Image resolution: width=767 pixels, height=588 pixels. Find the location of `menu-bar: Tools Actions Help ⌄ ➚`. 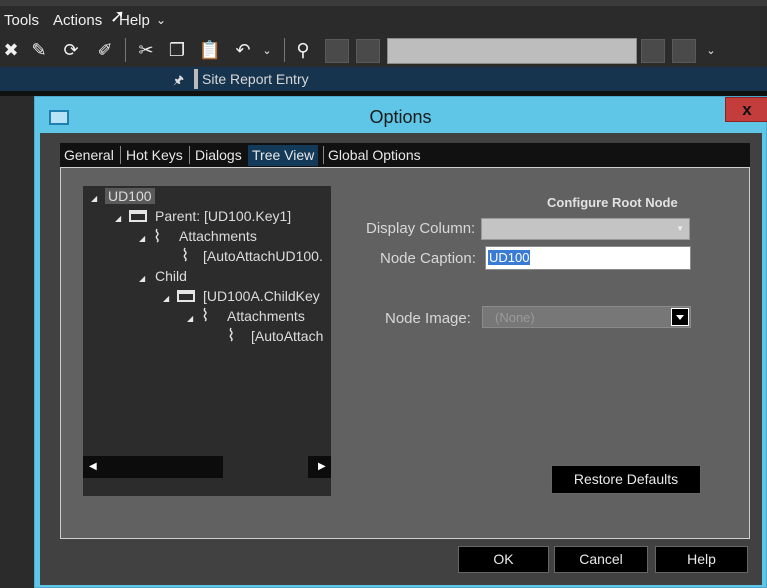

menu-bar: Tools Actions Help ⌄ ➚ is located at coordinates (383, 20).